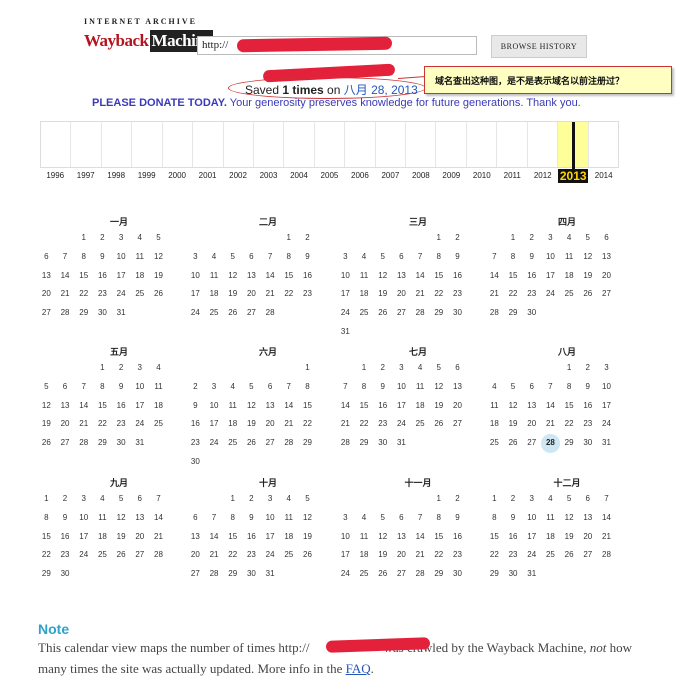 Image resolution: width=683 pixels, height=700 pixels. Describe the element at coordinates (360, 177) in the screenshot. I see `year-label: 2006` at that location.